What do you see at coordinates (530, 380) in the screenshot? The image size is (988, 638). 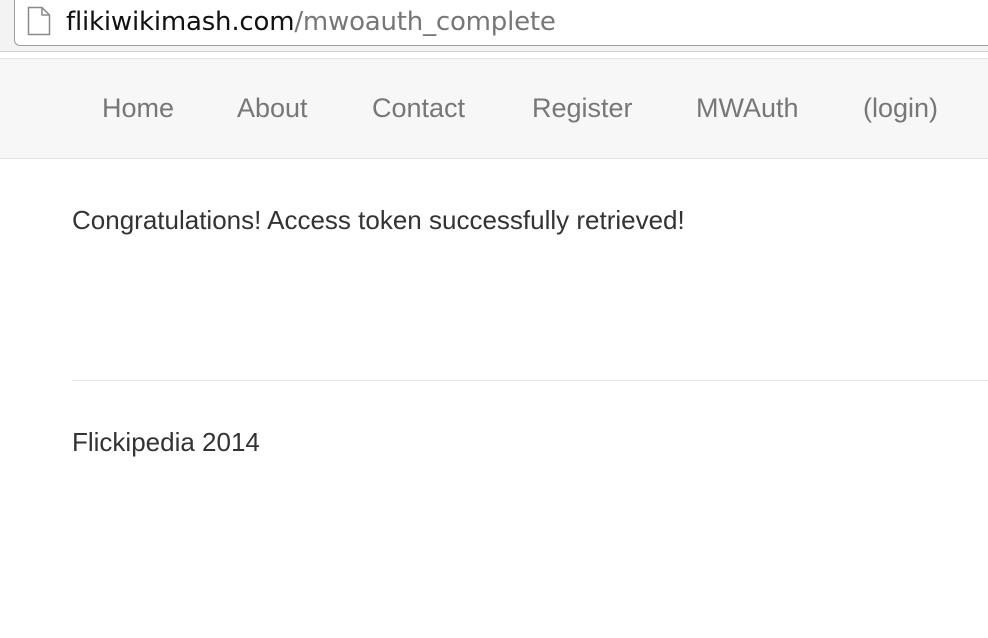 I see `footer-divider` at bounding box center [530, 380].